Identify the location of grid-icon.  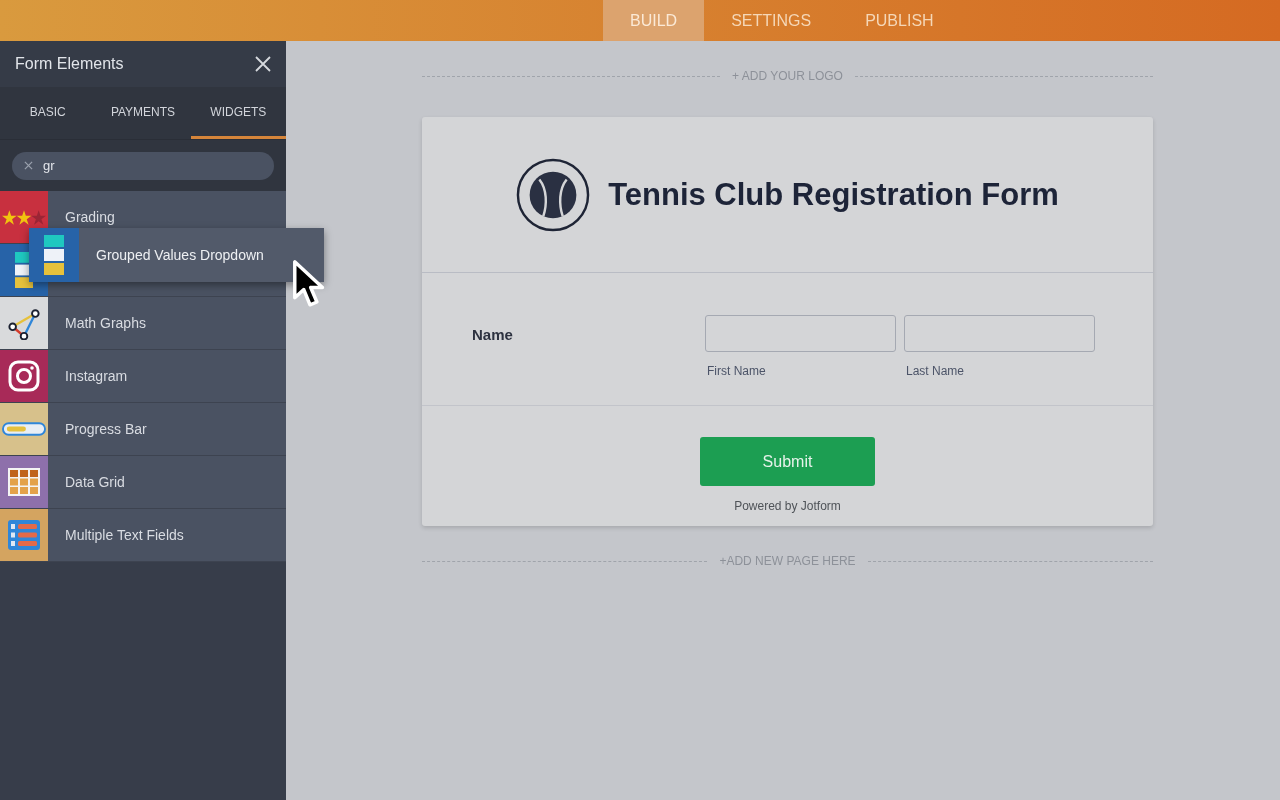
(24, 482).